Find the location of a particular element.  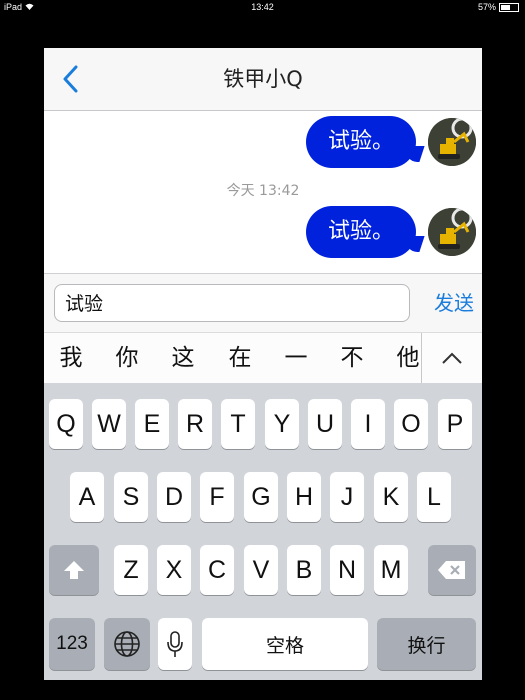

key-h: H is located at coordinates (304, 497).